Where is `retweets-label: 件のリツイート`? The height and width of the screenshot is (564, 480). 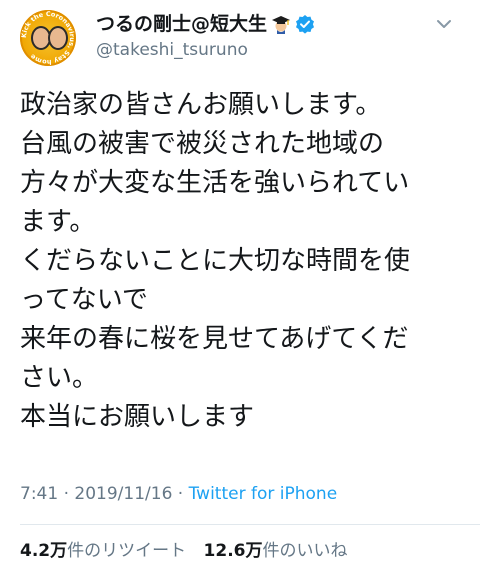
retweets-label: 件のリツイート is located at coordinates (127, 551).